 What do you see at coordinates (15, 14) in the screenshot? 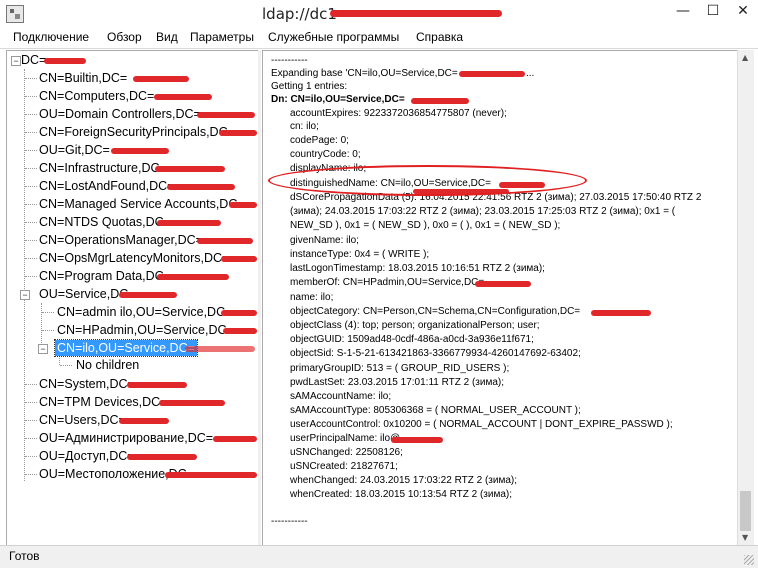
I see `app-icon` at bounding box center [15, 14].